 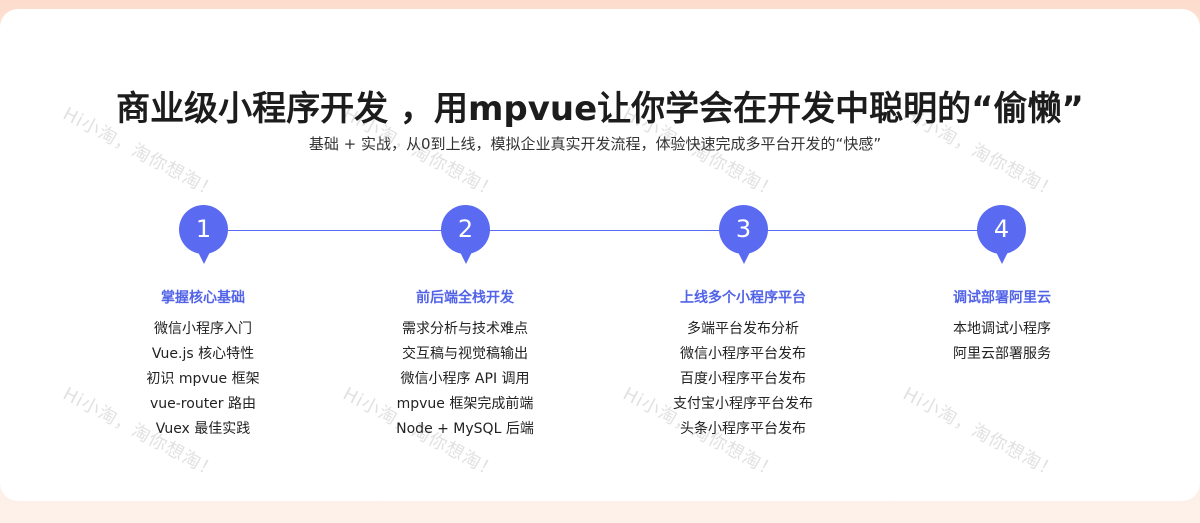 I want to click on list-item: Vue.js 核心特性, so click(x=203, y=354).